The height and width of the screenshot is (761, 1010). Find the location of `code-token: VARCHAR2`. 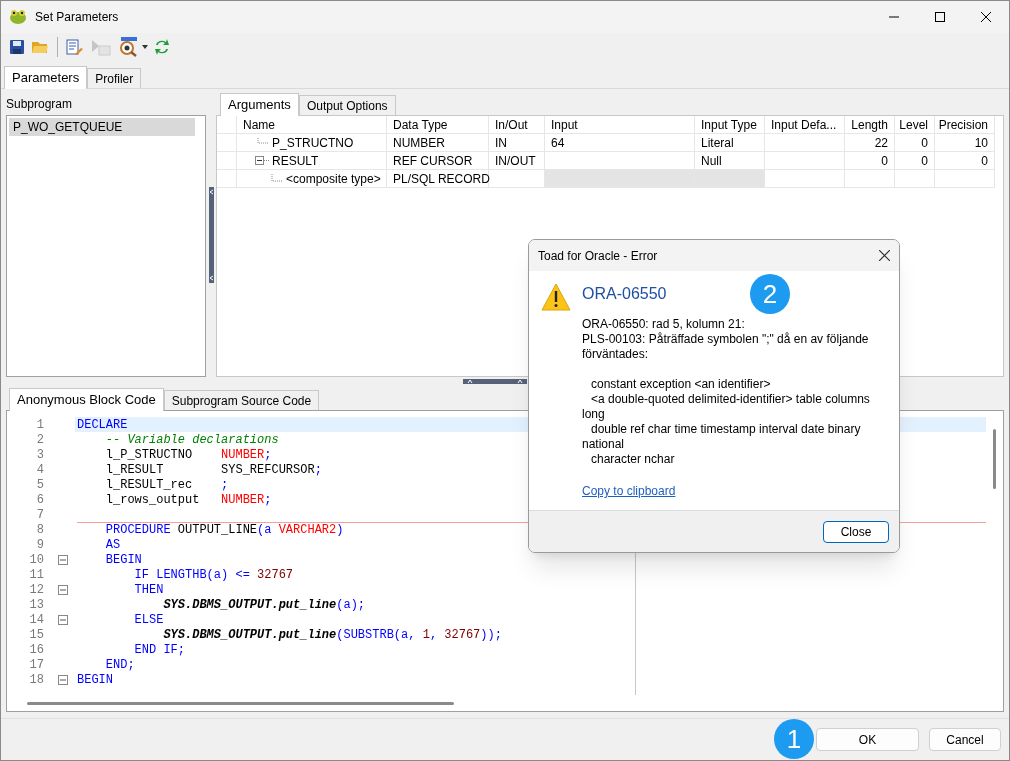

code-token: VARCHAR2 is located at coordinates (307, 530).